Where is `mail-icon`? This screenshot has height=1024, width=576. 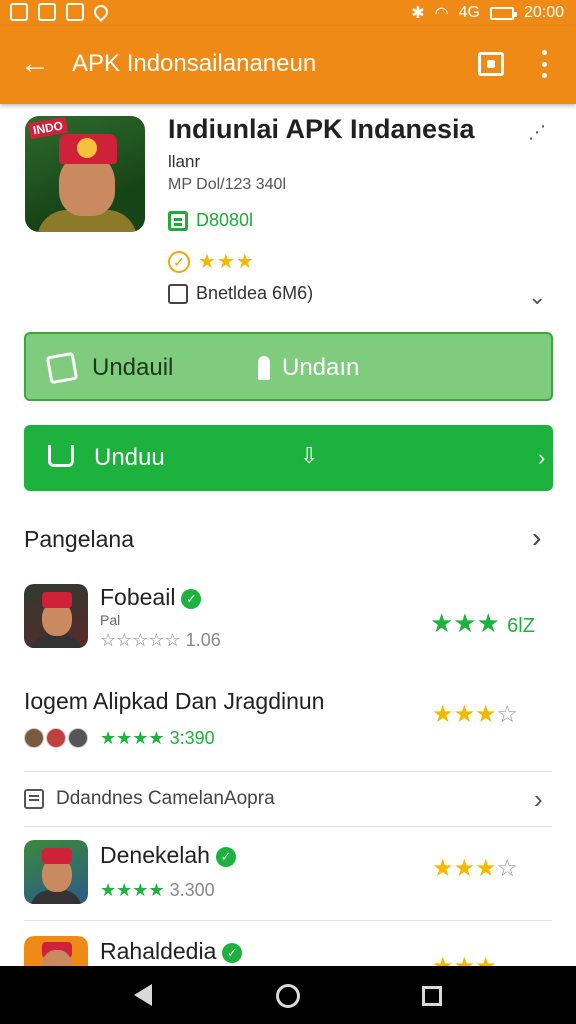
mail-icon is located at coordinates (47, 12).